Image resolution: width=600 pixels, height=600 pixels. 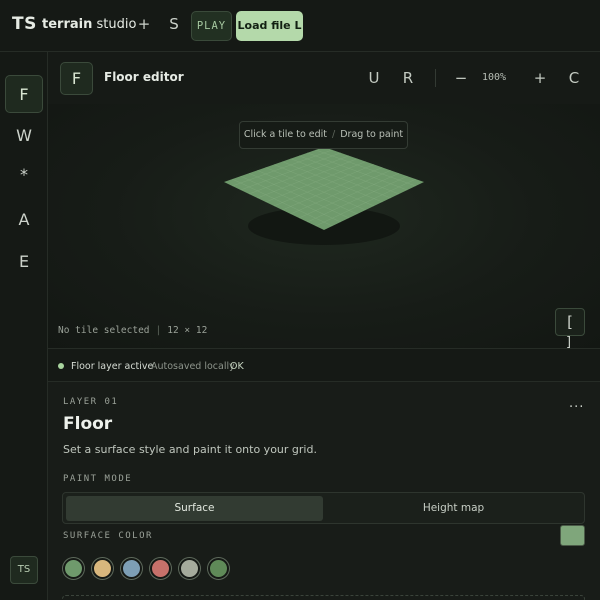 I want to click on selection-status: No tile selected, so click(x=104, y=330).